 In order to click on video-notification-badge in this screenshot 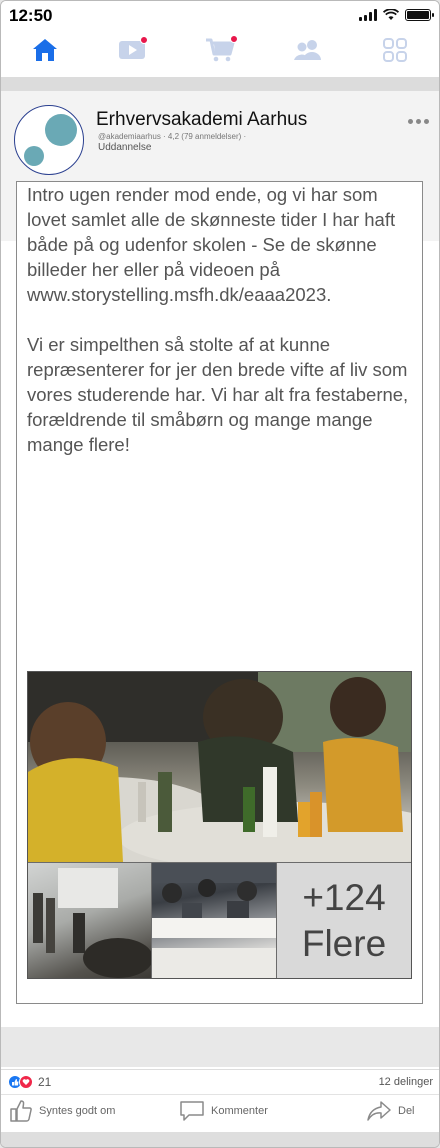, I will do `click(144, 40)`.